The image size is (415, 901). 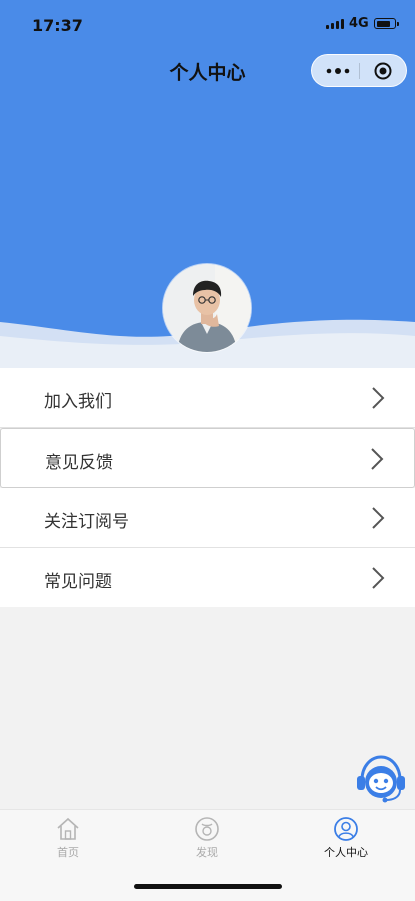 I want to click on avatar-photo, so click(x=207, y=308).